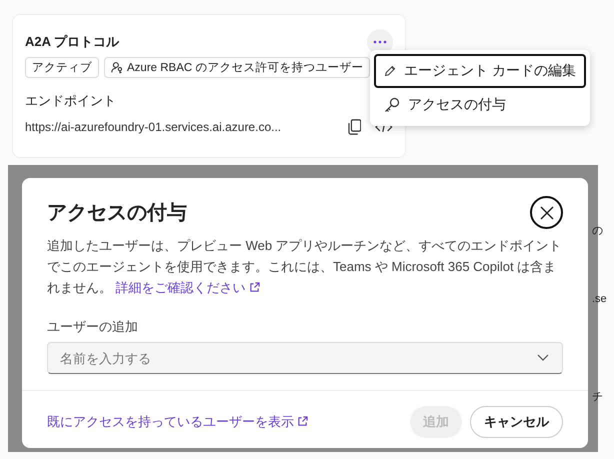 This screenshot has height=459, width=614. What do you see at coordinates (480, 105) in the screenshot?
I see `menu-item: アクセスの付与` at bounding box center [480, 105].